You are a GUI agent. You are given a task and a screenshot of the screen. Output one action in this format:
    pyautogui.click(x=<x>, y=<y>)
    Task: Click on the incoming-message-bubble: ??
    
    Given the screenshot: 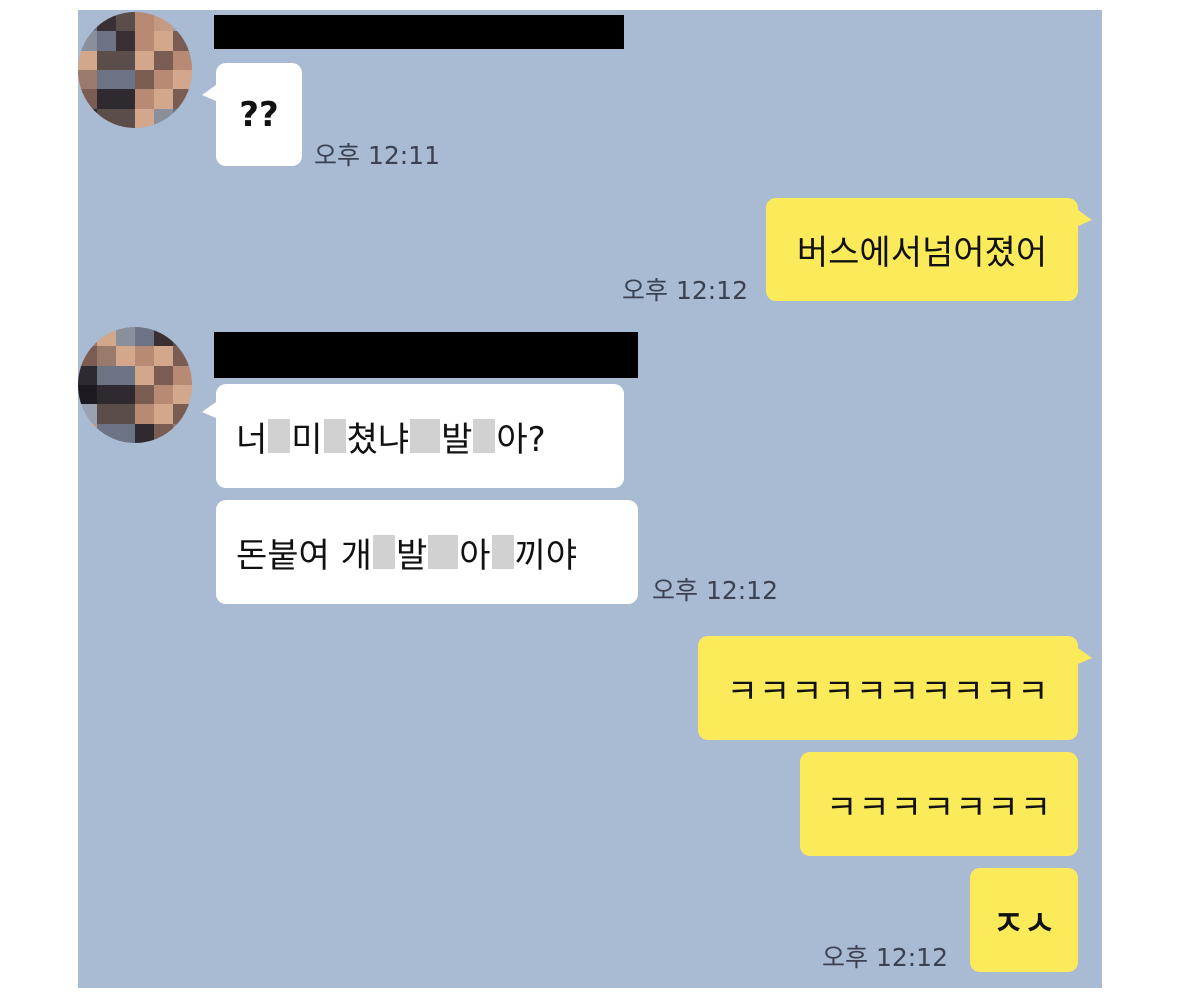 What is the action you would take?
    pyautogui.click(x=259, y=114)
    